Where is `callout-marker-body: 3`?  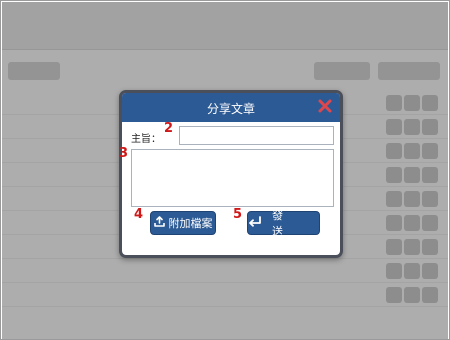 callout-marker-body: 3 is located at coordinates (124, 153).